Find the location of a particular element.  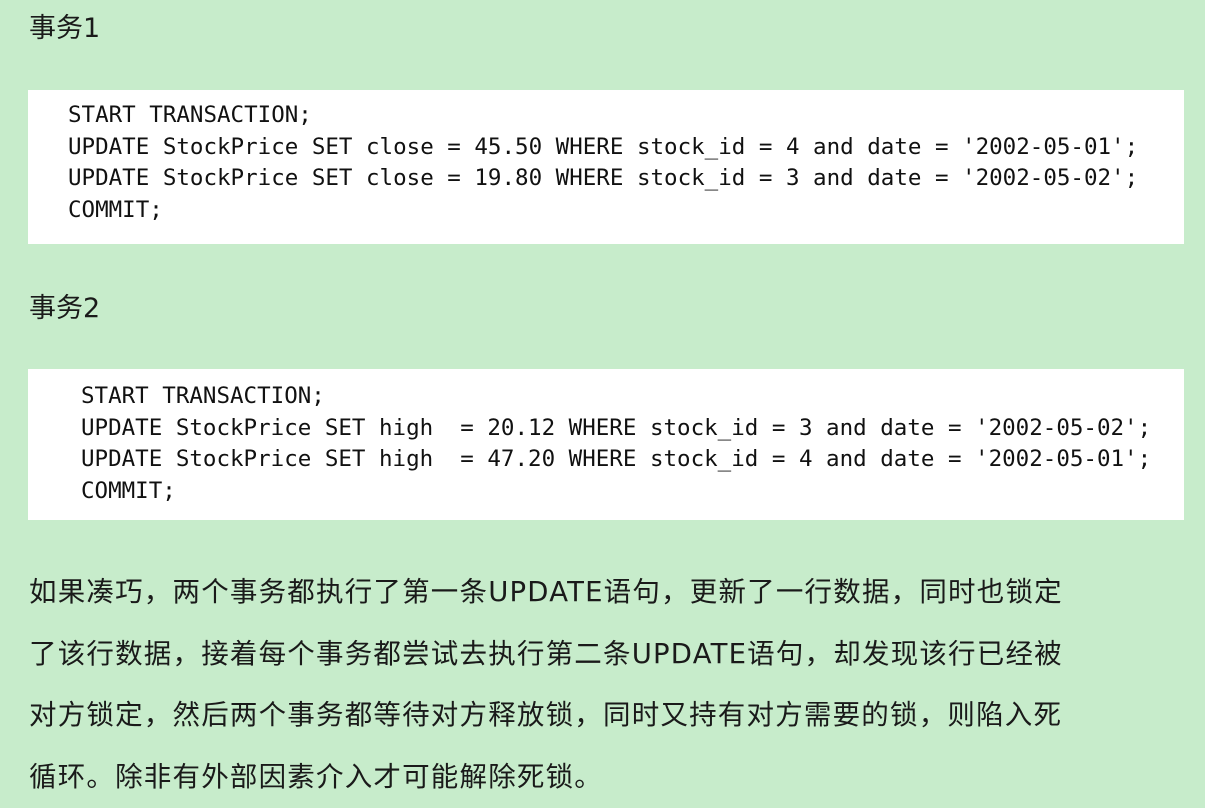

transaction-1-heading: 事务1 is located at coordinates (64, 29).